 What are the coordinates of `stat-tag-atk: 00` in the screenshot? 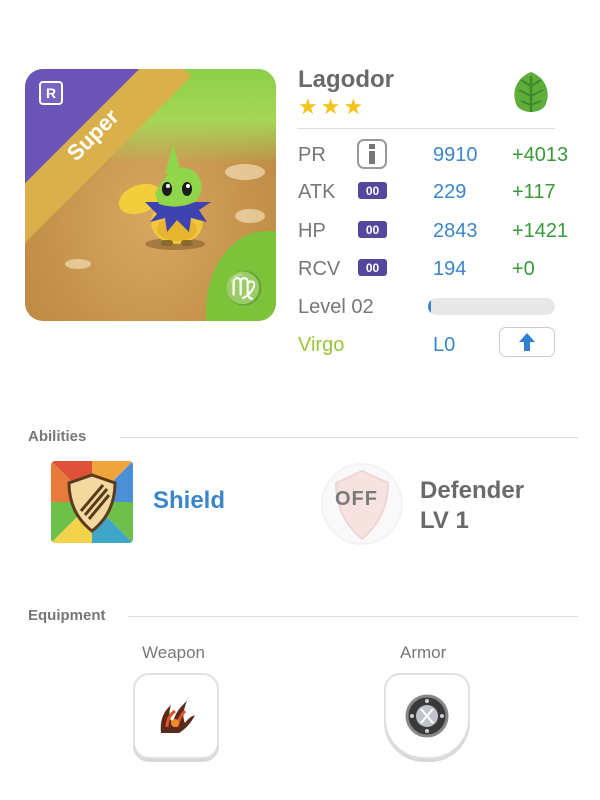 It's located at (372, 190).